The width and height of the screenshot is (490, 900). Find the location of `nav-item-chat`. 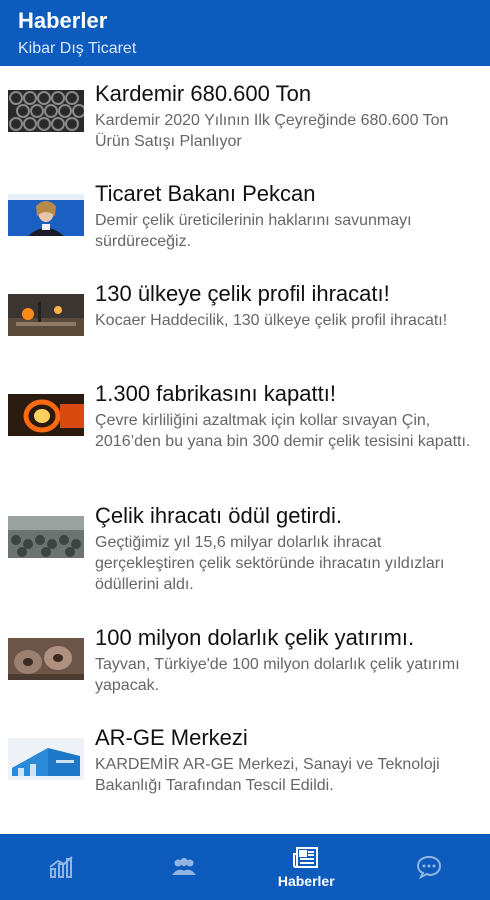

nav-item-chat is located at coordinates (429, 867).